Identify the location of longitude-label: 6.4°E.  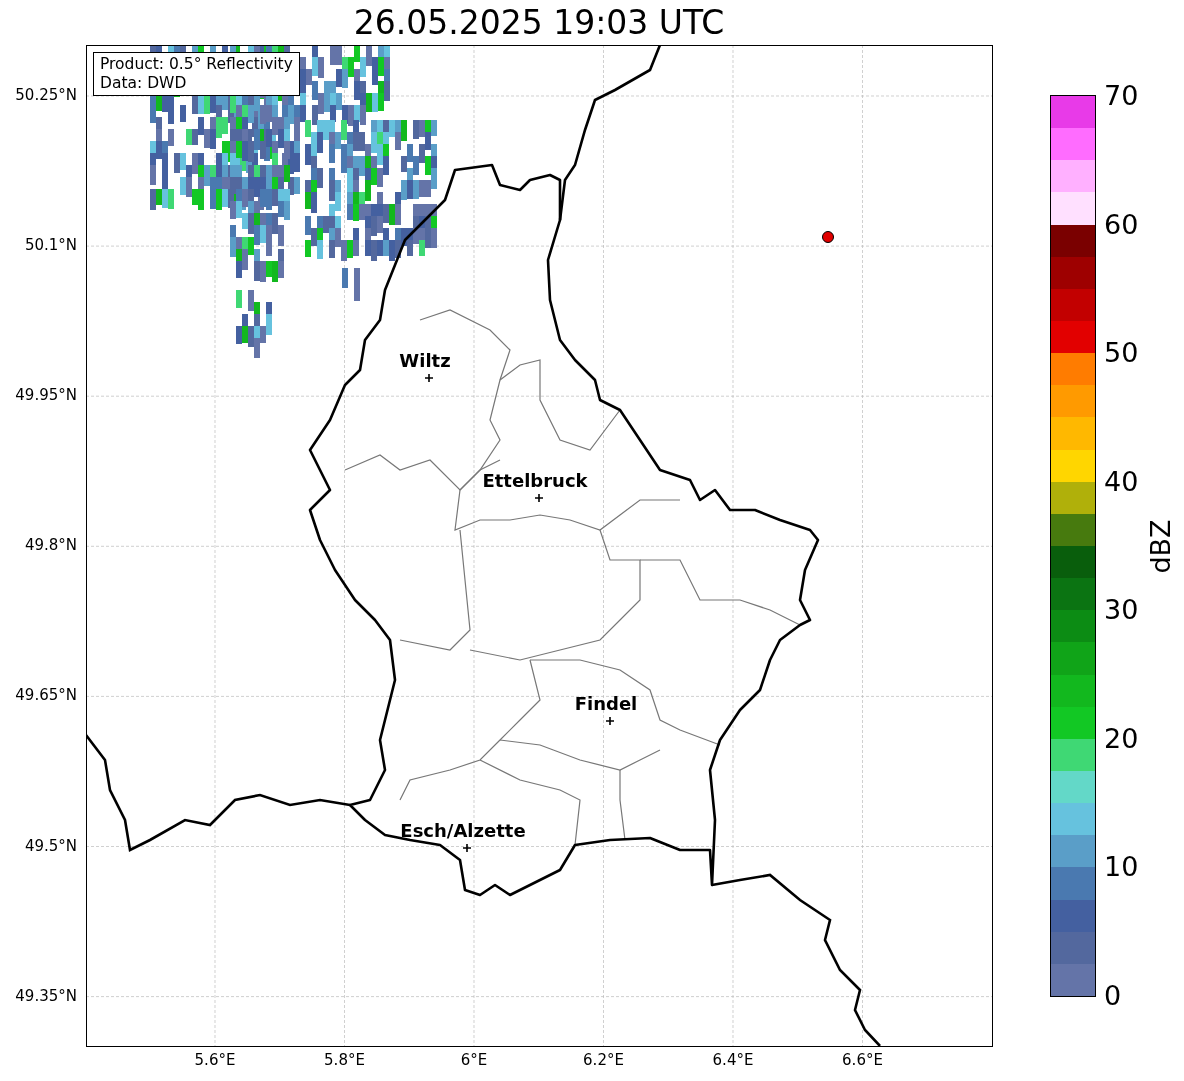
(733, 1060).